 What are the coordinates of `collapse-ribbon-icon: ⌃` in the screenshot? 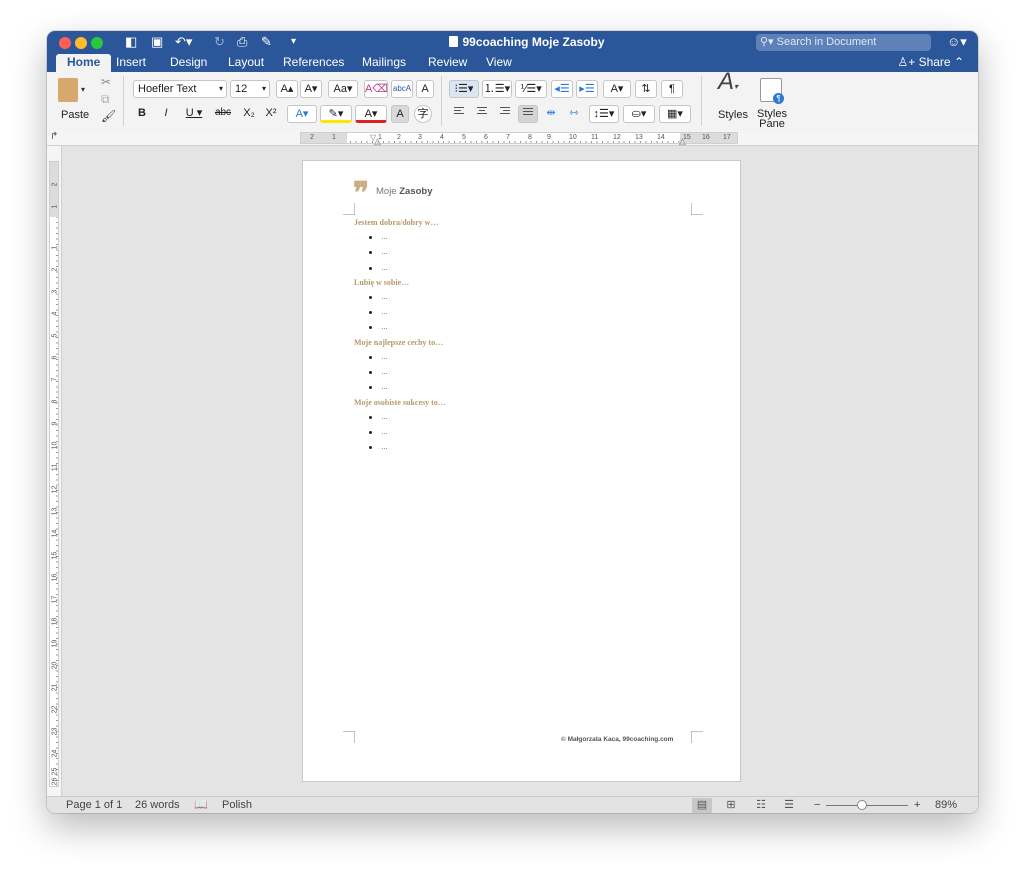 It's located at (959, 62).